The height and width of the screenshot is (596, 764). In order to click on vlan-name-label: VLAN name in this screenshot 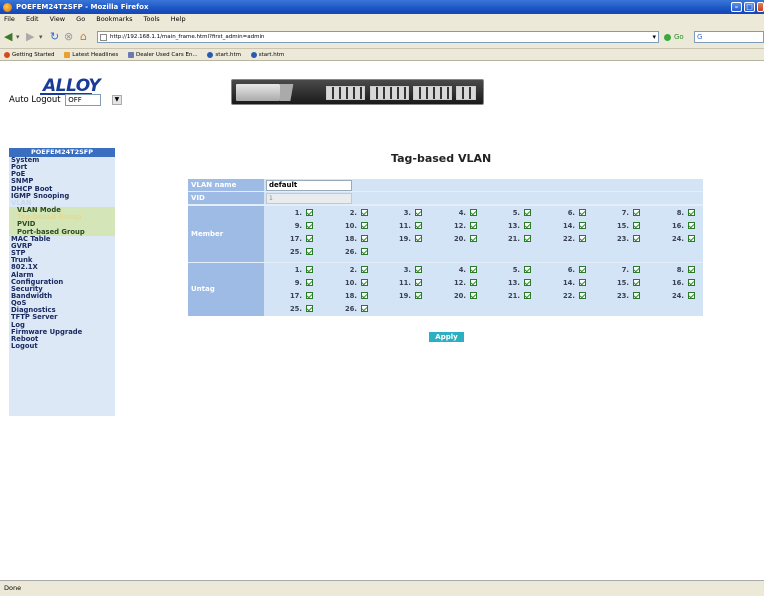, I will do `click(226, 185)`.